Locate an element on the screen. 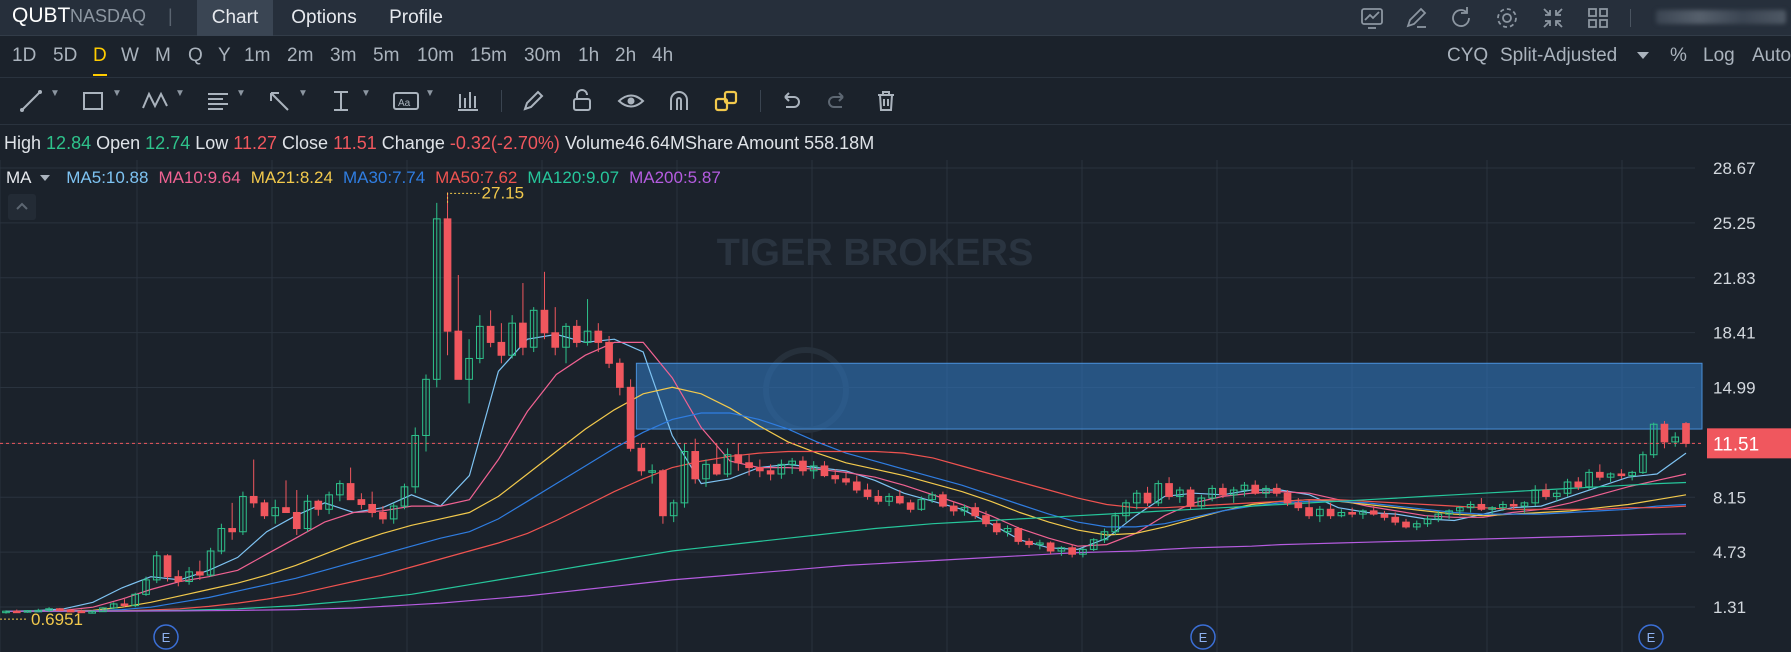 Image resolution: width=1791 pixels, height=652 pixels. tf-1h: 1h is located at coordinates (588, 56).